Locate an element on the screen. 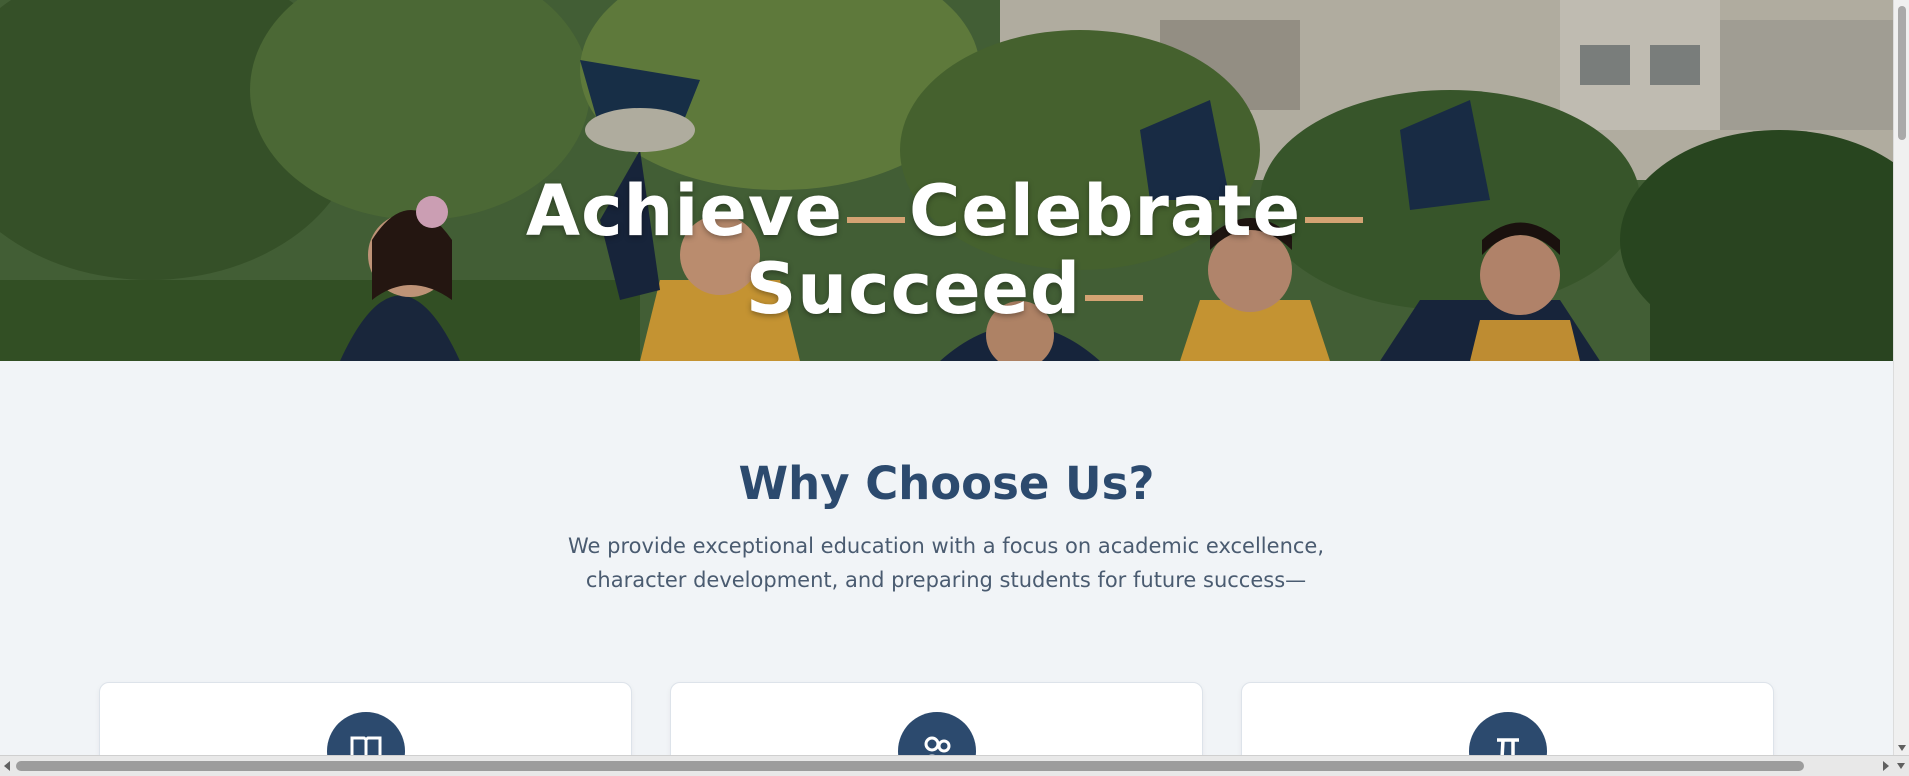 This screenshot has height=776, width=1909. scroll-down-arrow-icon is located at coordinates (1902, 748).